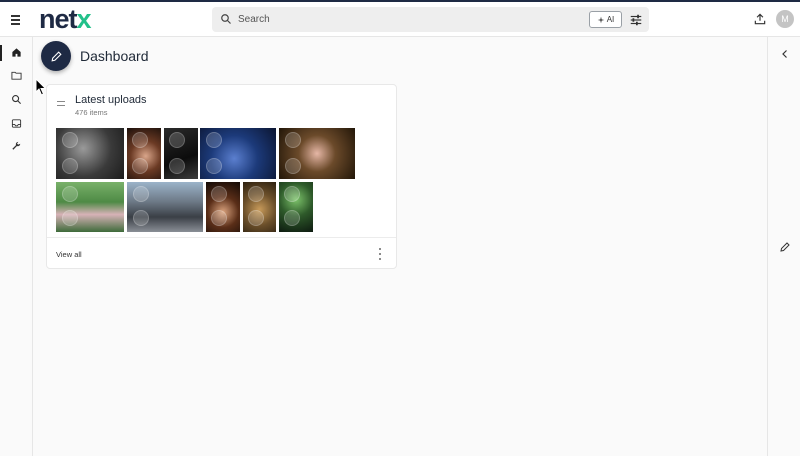 This screenshot has height=456, width=800. I want to click on filter-settings-icon, so click(636, 20).